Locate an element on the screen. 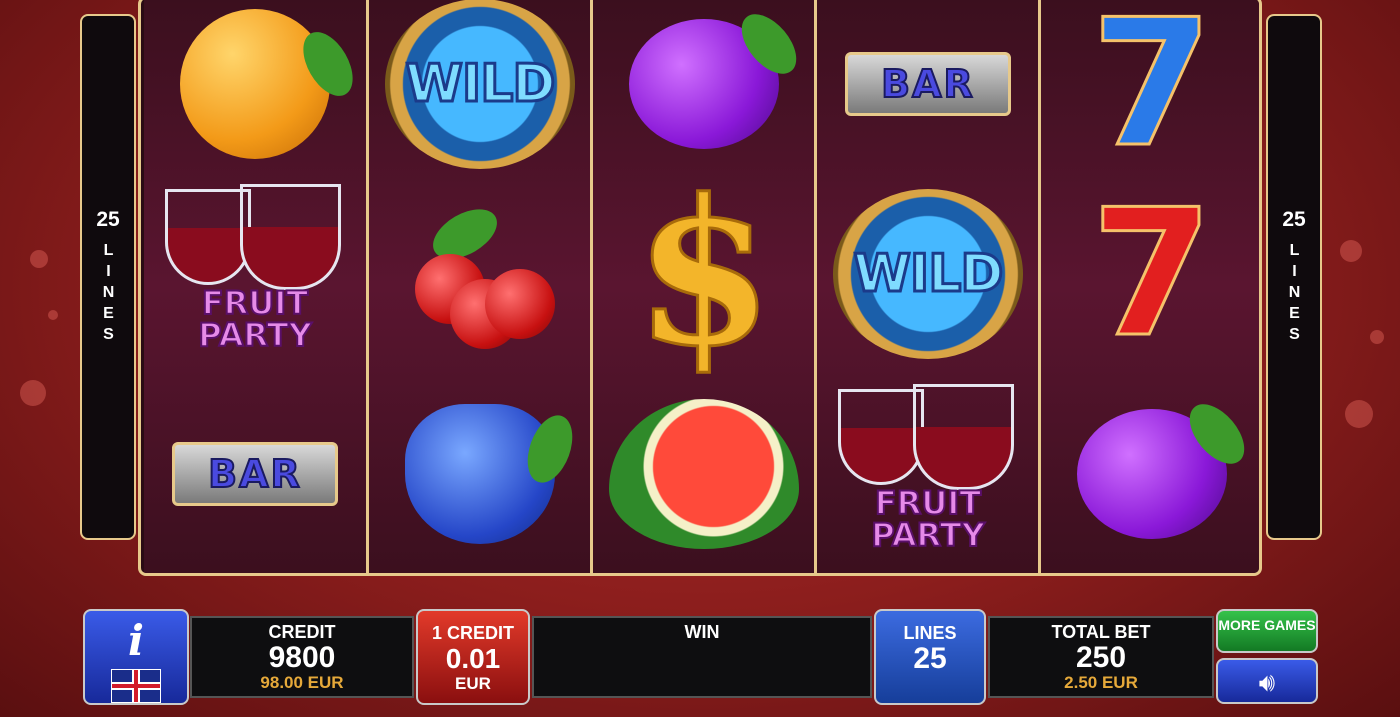 The width and height of the screenshot is (1400, 717). red-seven-symbol: 7 is located at coordinates (1152, 274).